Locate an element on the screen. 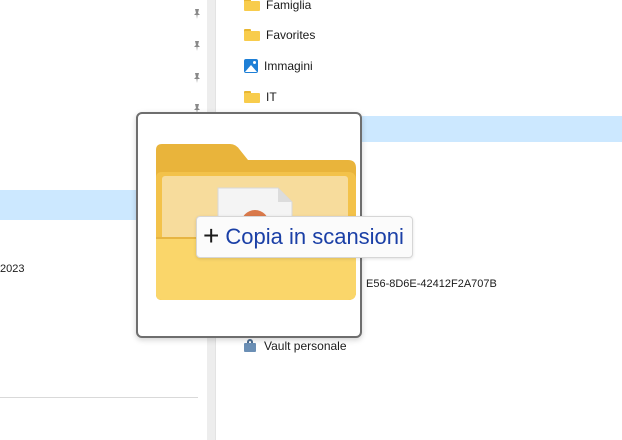  drop-target-name: scansioni is located at coordinates (358, 236).